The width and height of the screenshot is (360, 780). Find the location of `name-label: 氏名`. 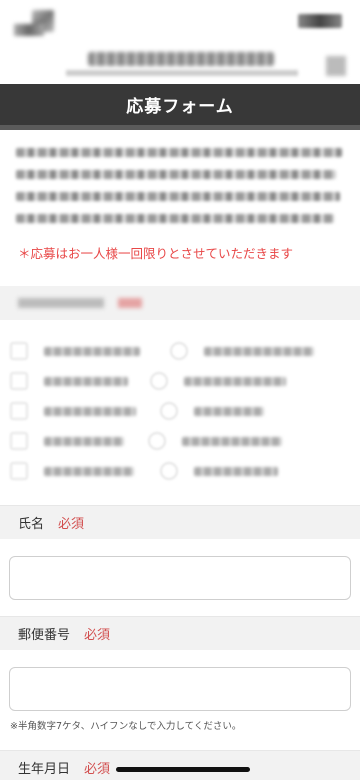

name-label: 氏名 is located at coordinates (31, 524).